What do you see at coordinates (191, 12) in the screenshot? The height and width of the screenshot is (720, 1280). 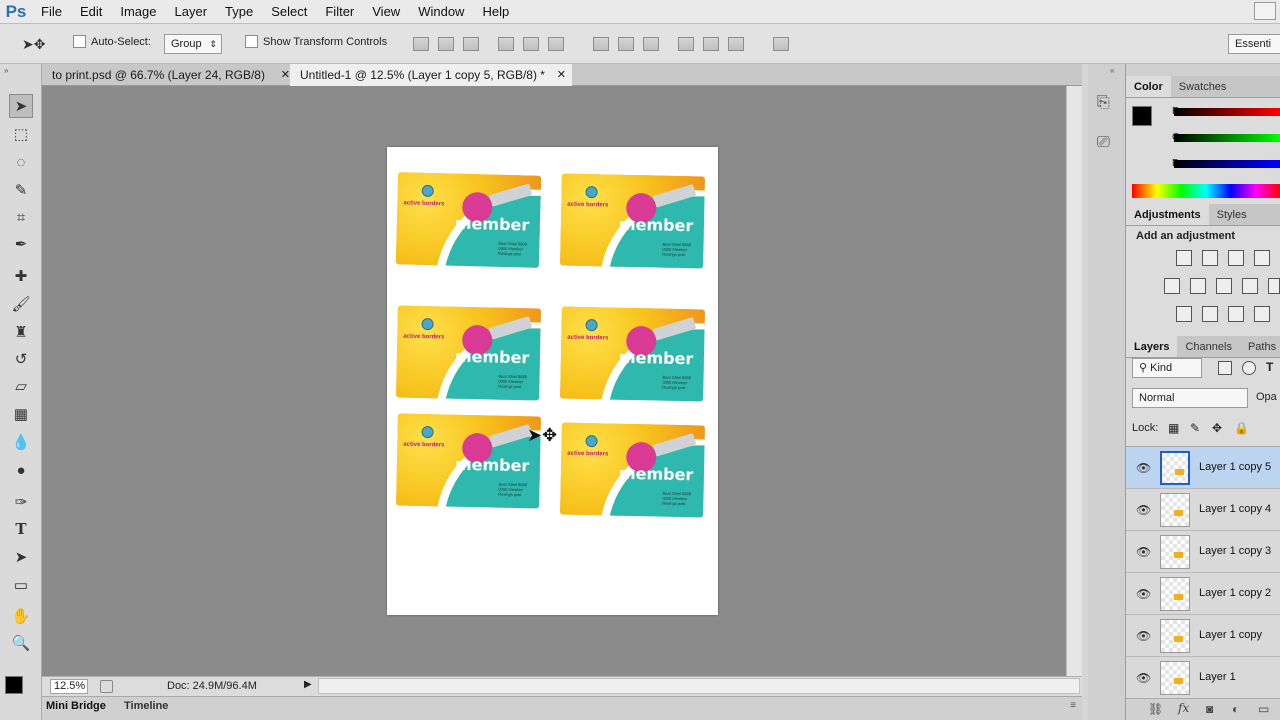 I see `menu-layer: Layer` at bounding box center [191, 12].